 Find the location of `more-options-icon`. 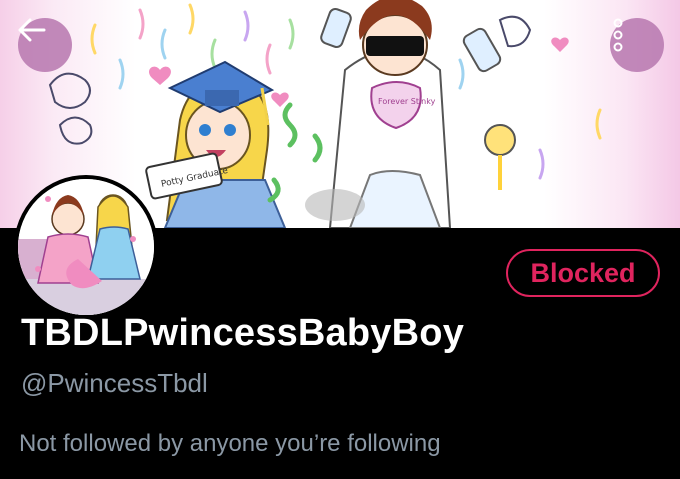

more-options-icon is located at coordinates (618, 35).